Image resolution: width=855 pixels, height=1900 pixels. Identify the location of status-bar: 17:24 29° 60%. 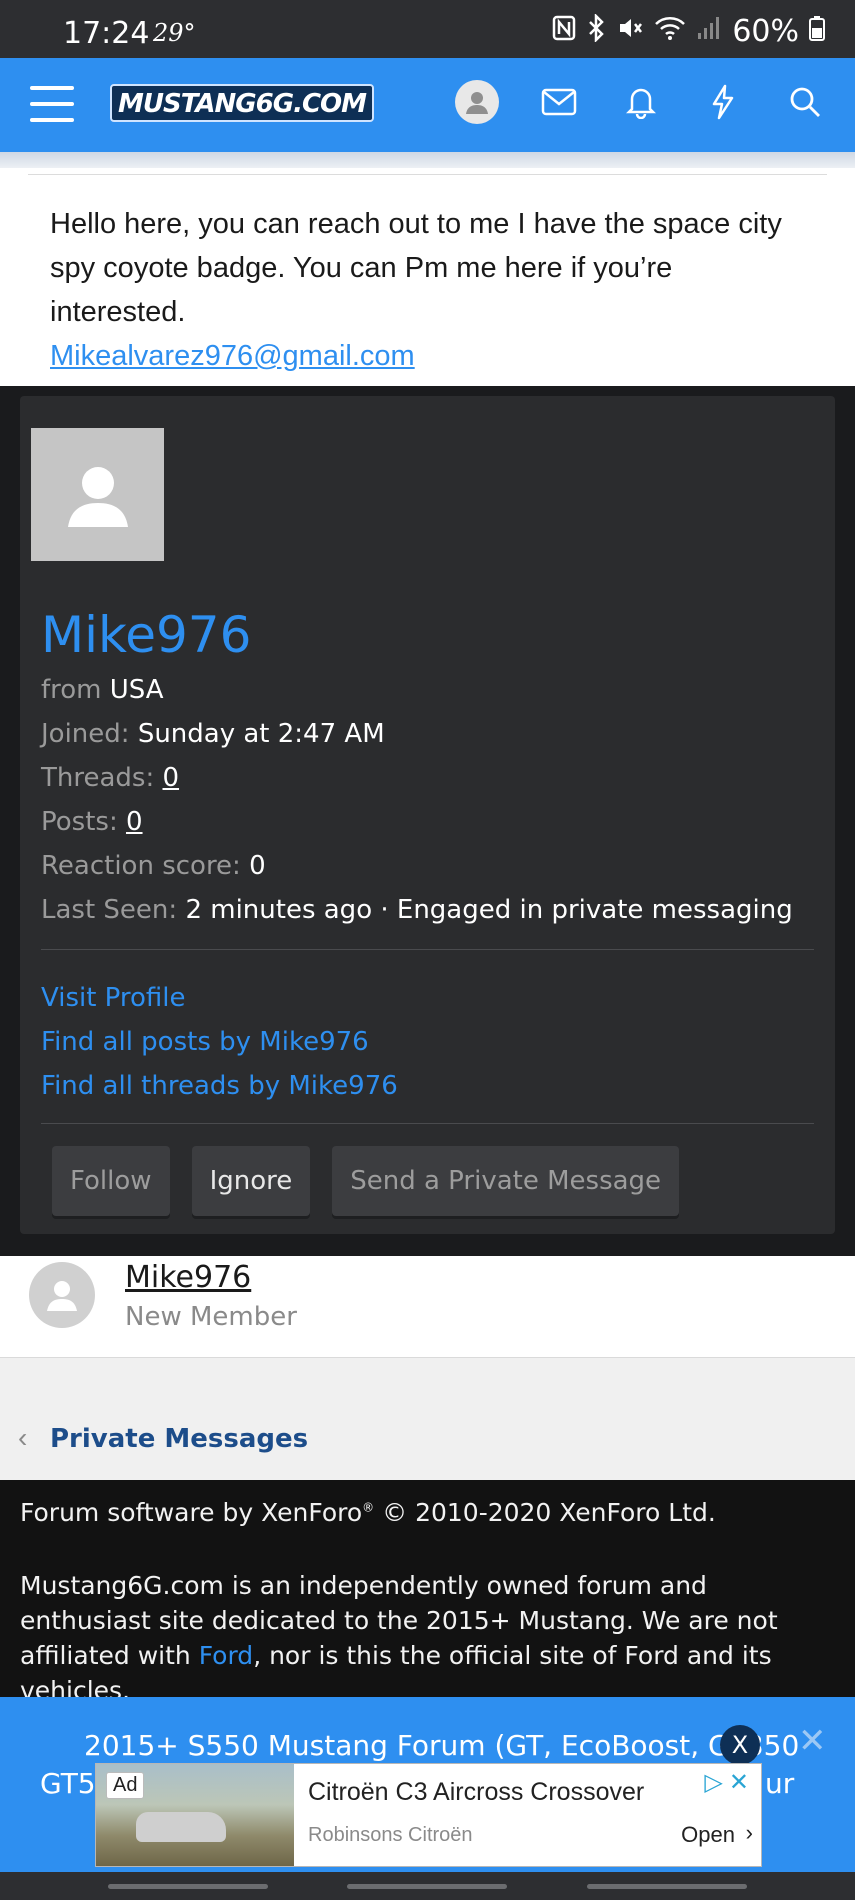
(427, 29).